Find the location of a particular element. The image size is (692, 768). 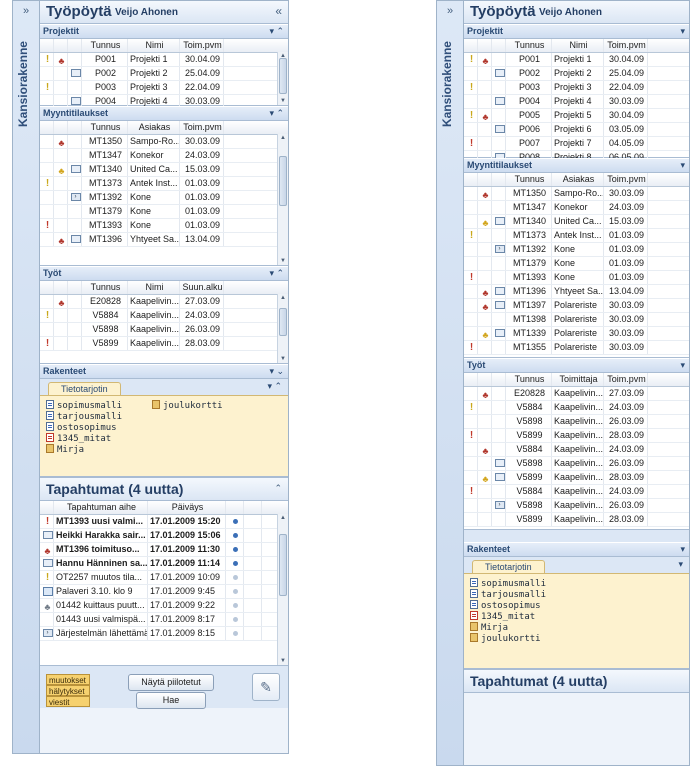

section-header-myyntitilaukset: Myyntitilaukset ▾ ⌃ is located at coordinates (164, 113).